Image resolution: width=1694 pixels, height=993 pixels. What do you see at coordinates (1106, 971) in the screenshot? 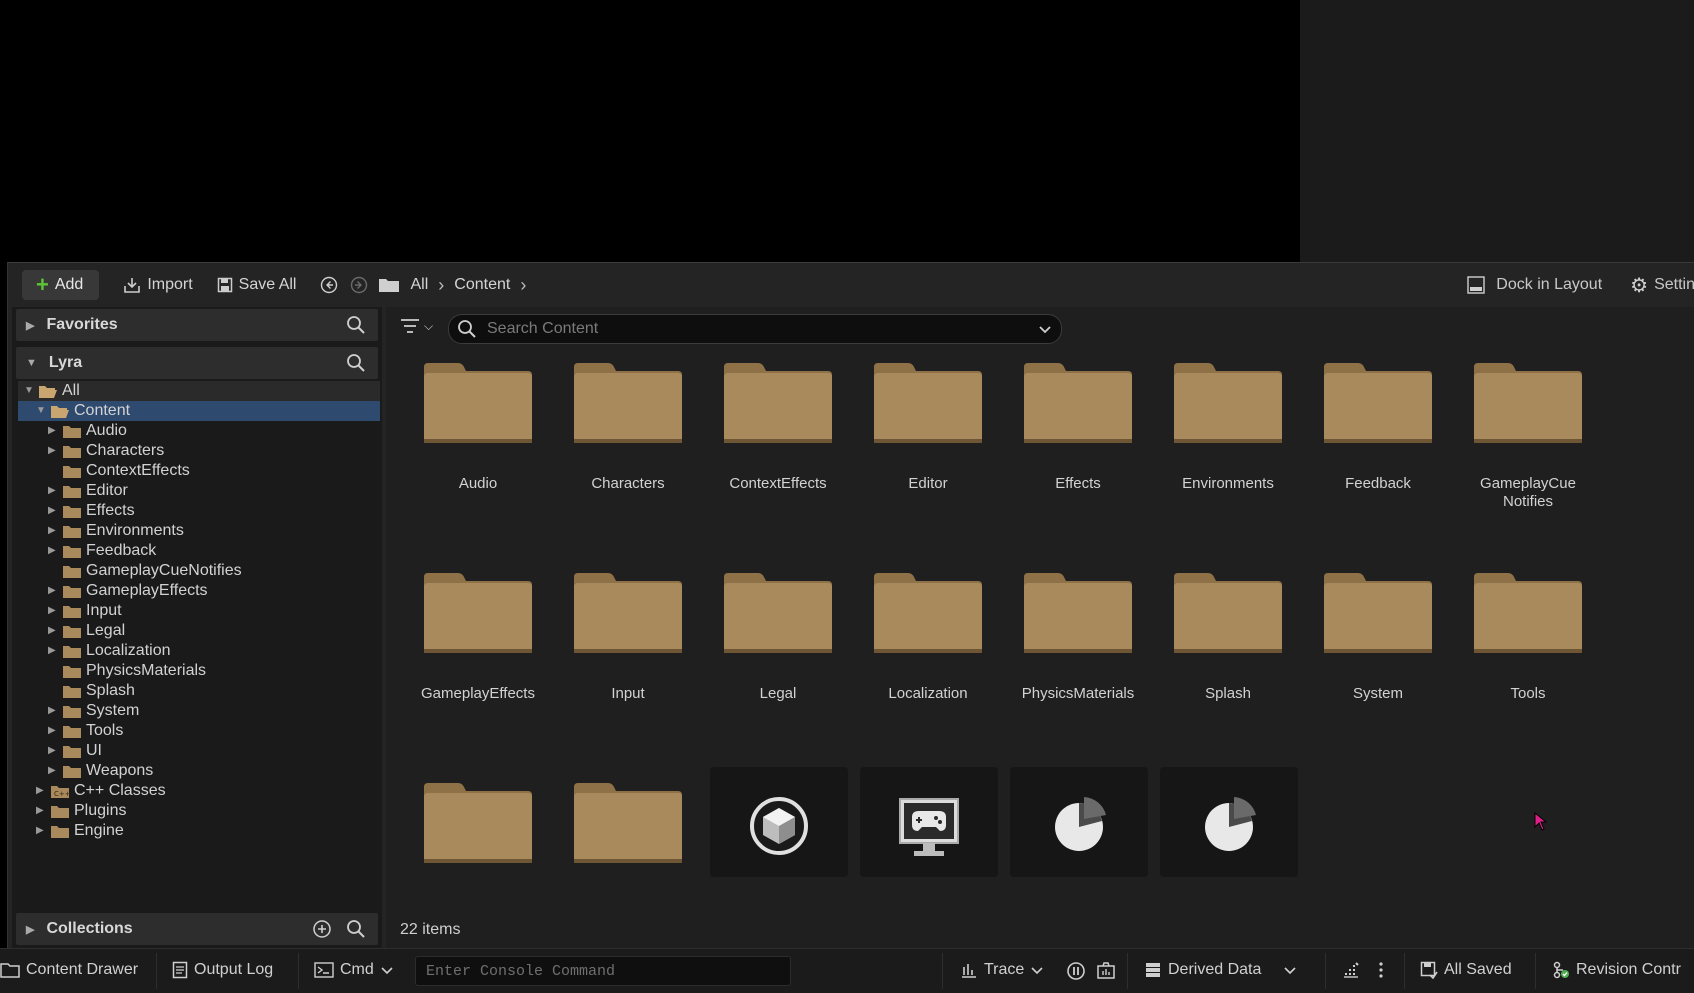
I see `snapshot-icon` at bounding box center [1106, 971].